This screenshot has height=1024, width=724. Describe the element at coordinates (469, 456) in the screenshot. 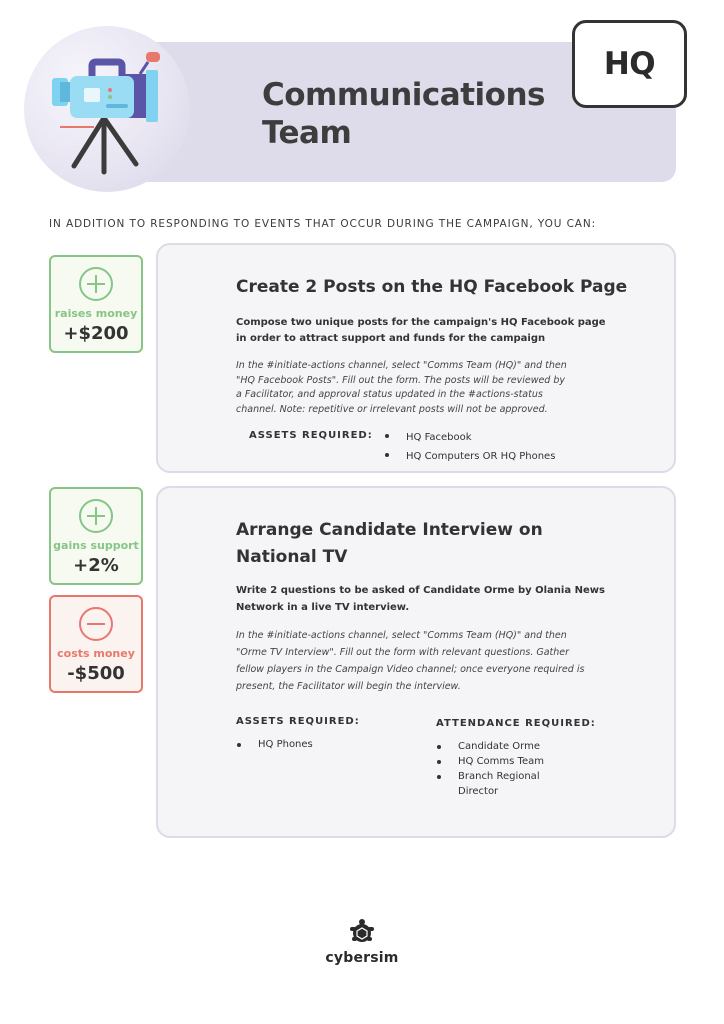

I see `list-item: HQ Computers OR HQ Phones` at that location.